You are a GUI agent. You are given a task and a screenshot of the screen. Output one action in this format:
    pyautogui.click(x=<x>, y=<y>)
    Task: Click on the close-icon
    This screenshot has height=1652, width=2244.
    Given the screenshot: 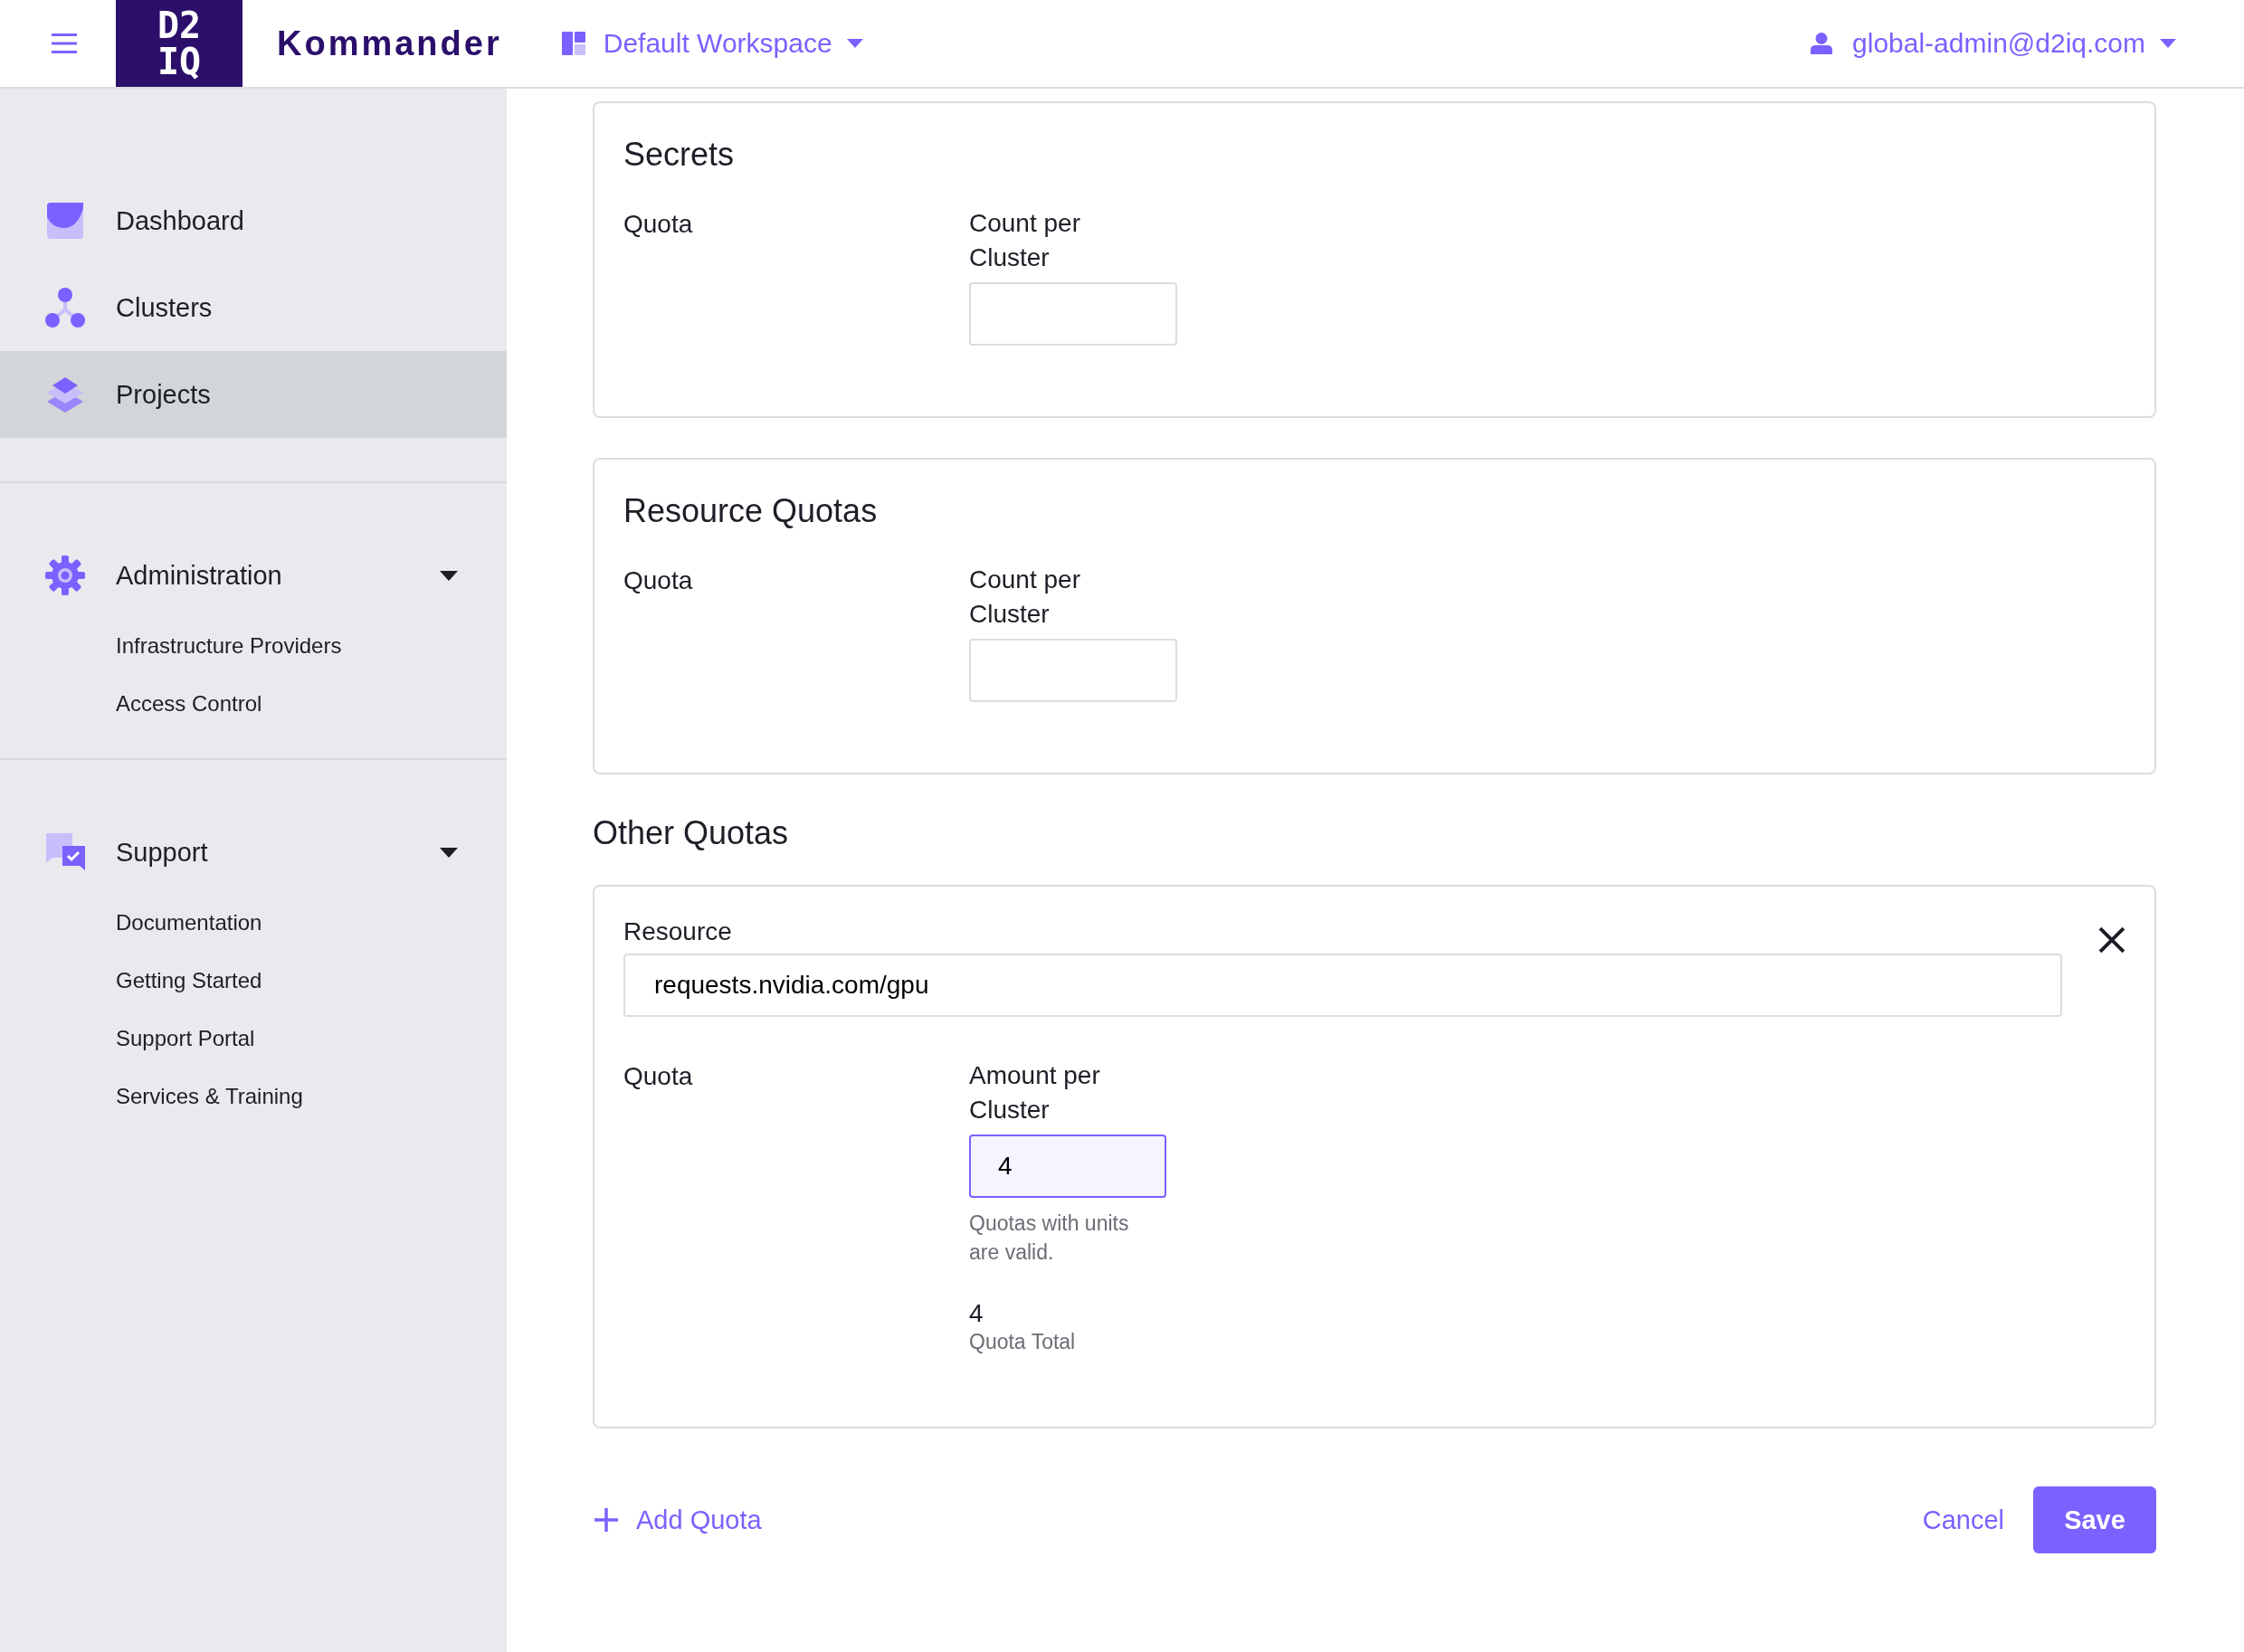 What is the action you would take?
    pyautogui.click(x=2111, y=940)
    